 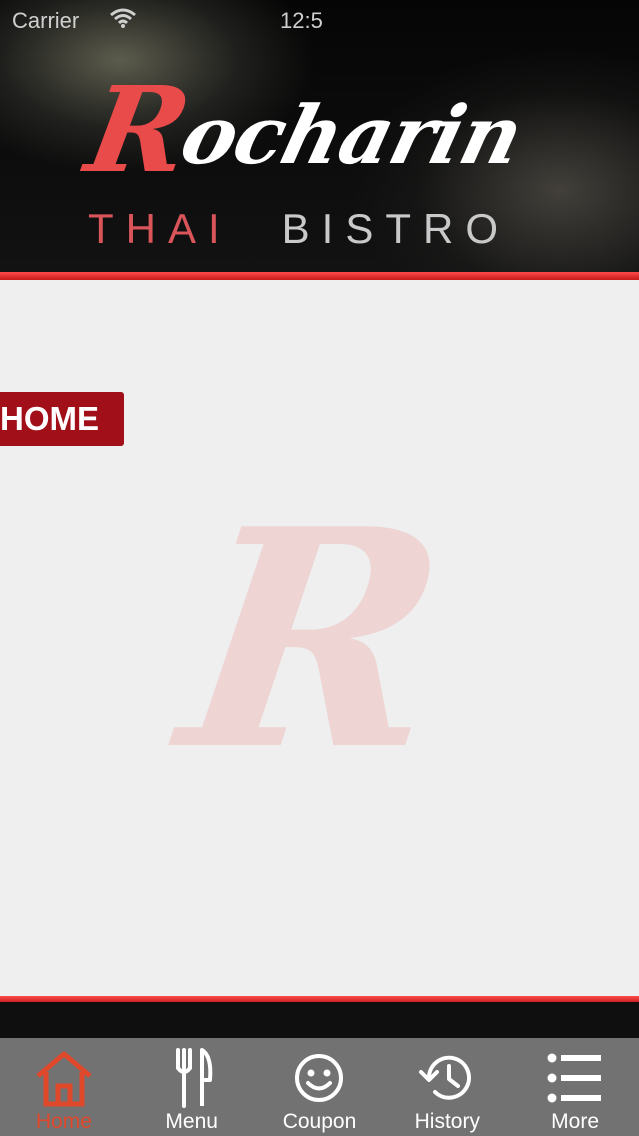 I want to click on tab-history: History, so click(x=447, y=1087).